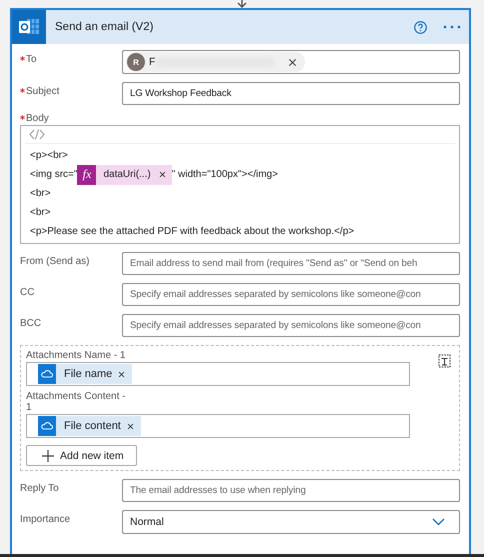  I want to click on code-text: <p><br>, so click(49, 155).